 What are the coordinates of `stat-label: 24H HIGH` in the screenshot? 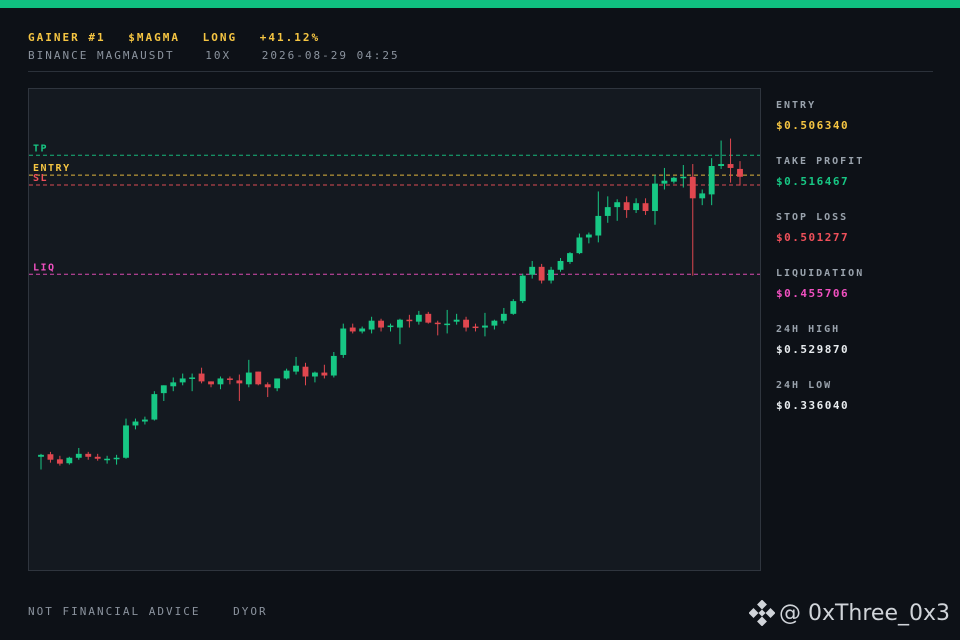 It's located at (808, 329).